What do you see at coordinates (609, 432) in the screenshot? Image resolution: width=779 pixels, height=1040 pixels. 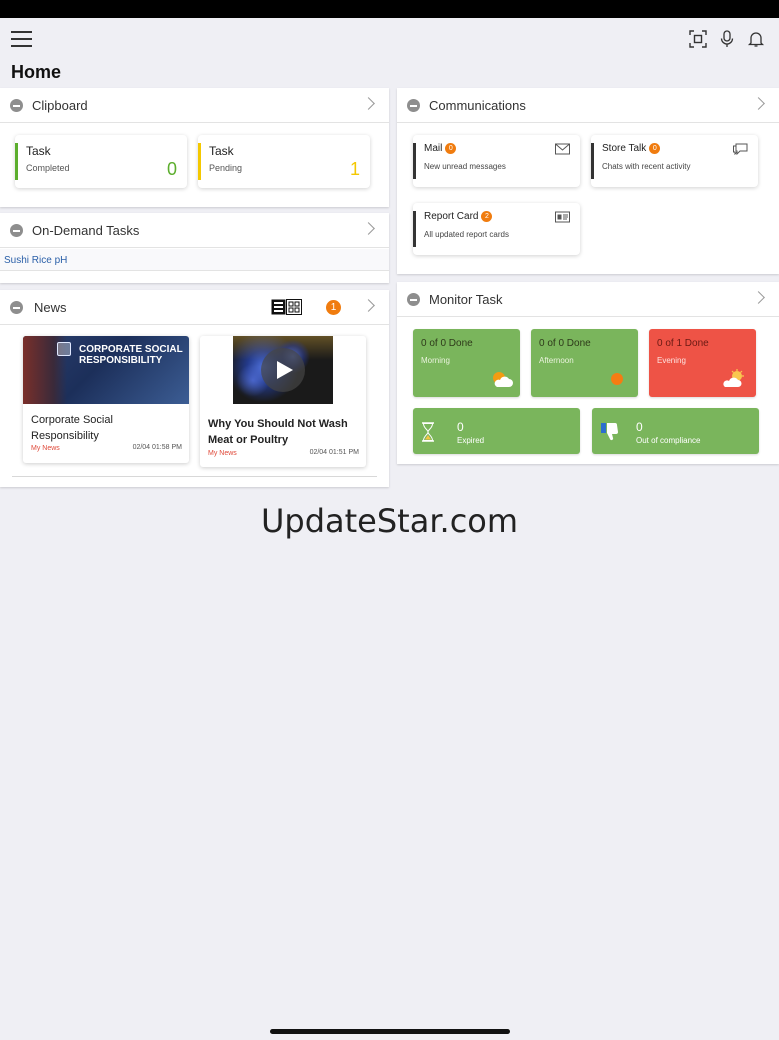 I see `thumbs-down-icon` at bounding box center [609, 432].